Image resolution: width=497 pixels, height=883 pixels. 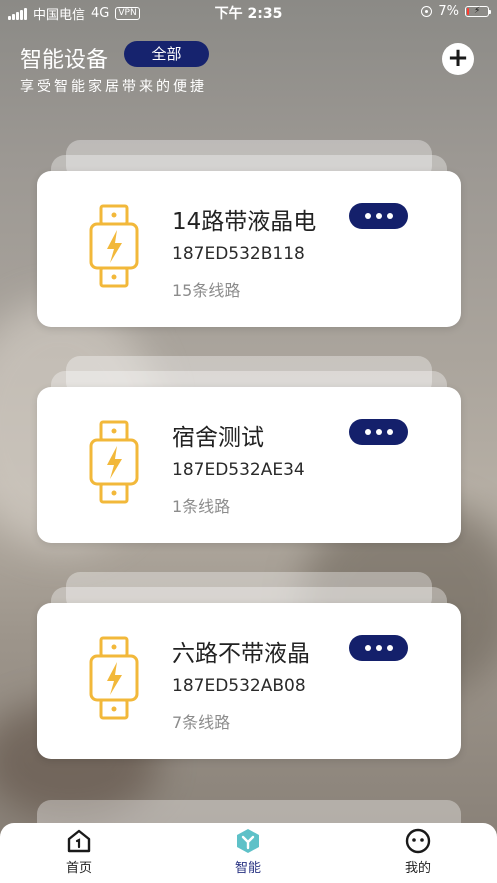 What do you see at coordinates (241, 654) in the screenshot?
I see `device-name: 六路不带液晶` at bounding box center [241, 654].